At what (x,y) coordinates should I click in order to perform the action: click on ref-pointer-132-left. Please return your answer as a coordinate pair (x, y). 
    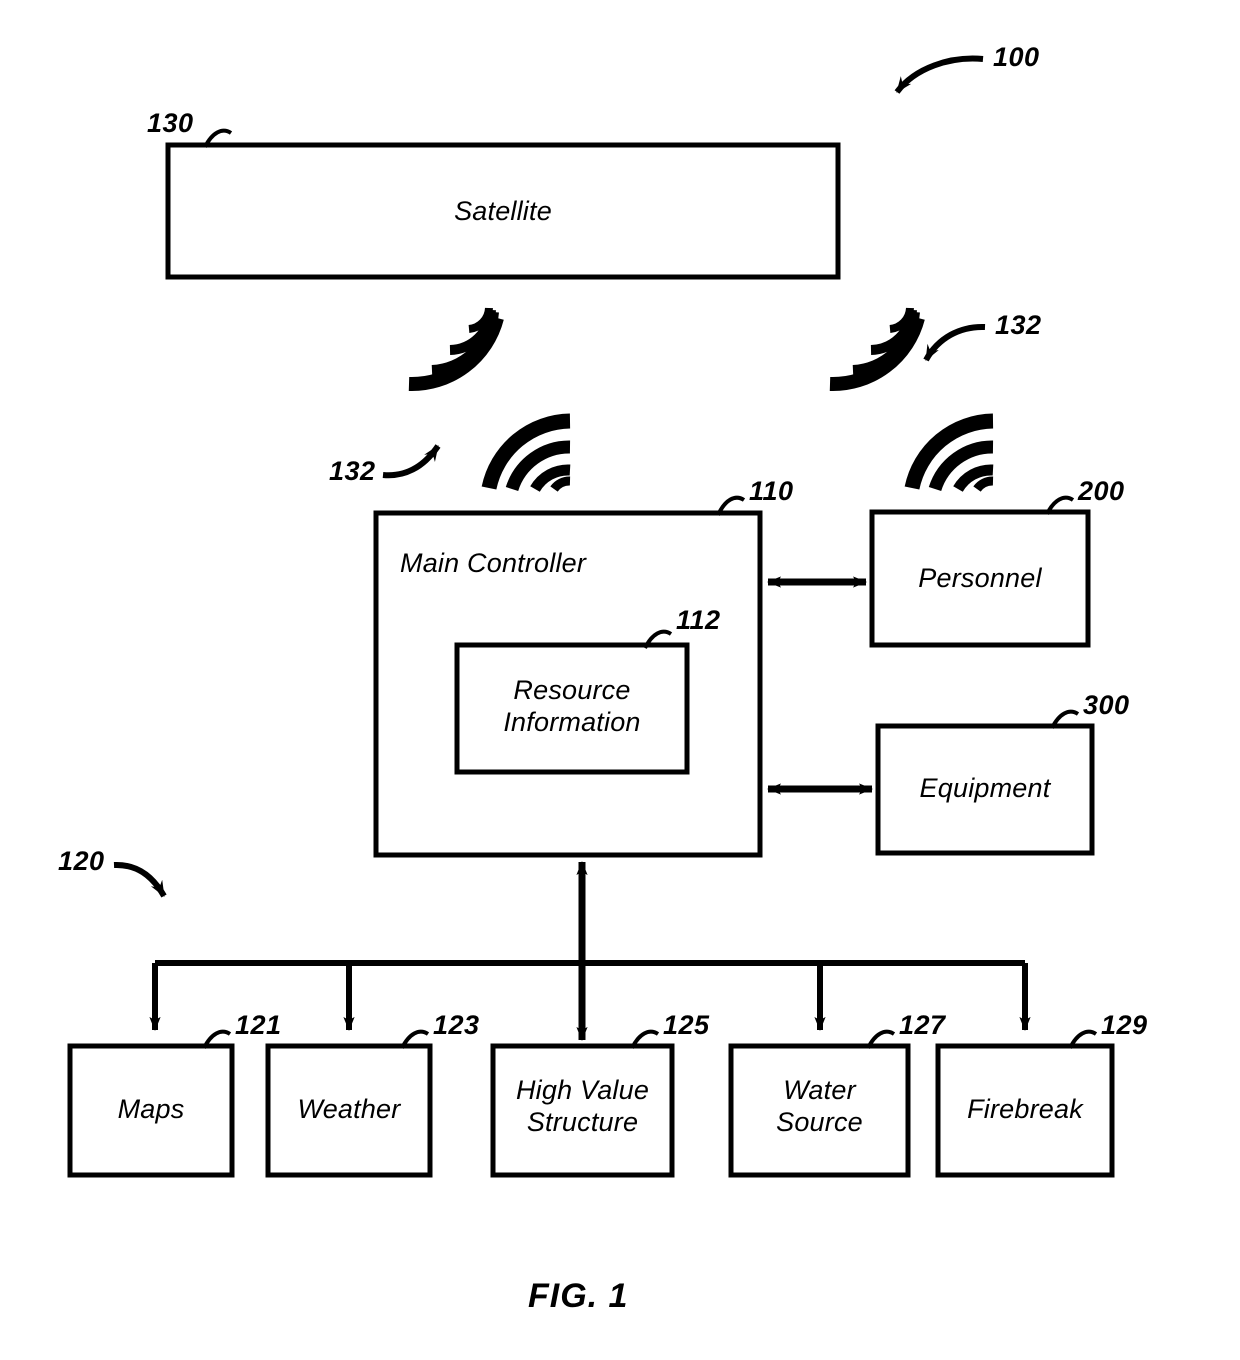
    Looking at the image, I should click on (411, 461).